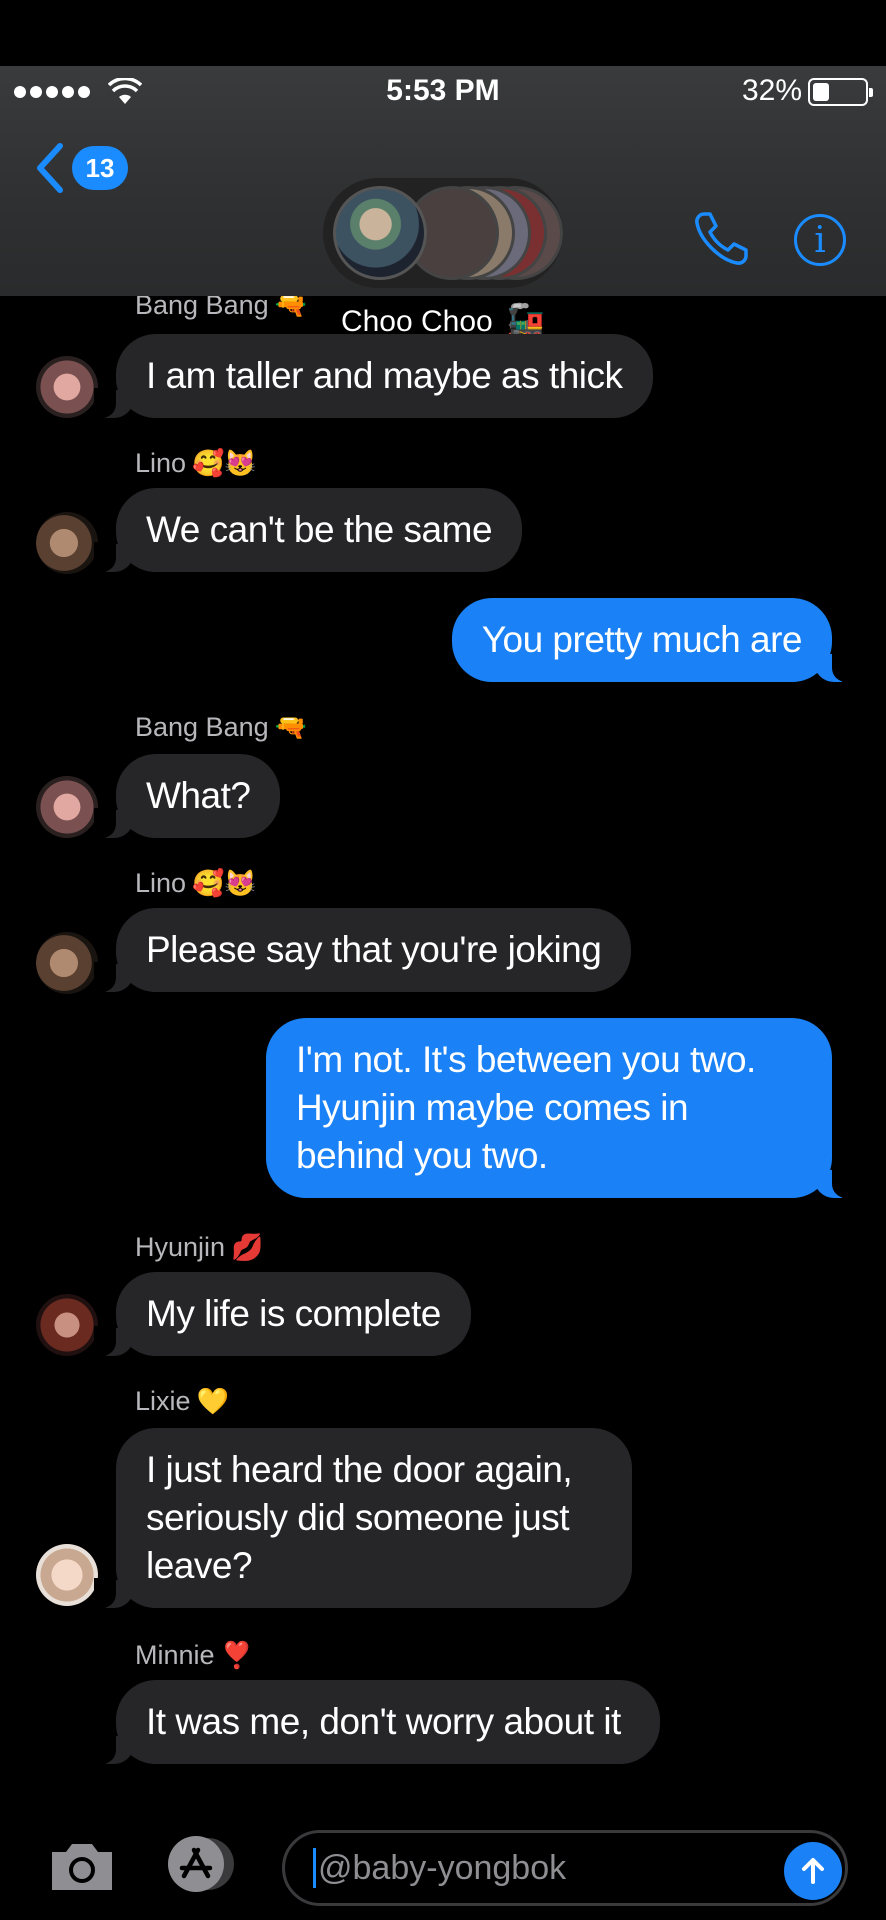  Describe the element at coordinates (722, 238) in the screenshot. I see `phone-icon` at that location.